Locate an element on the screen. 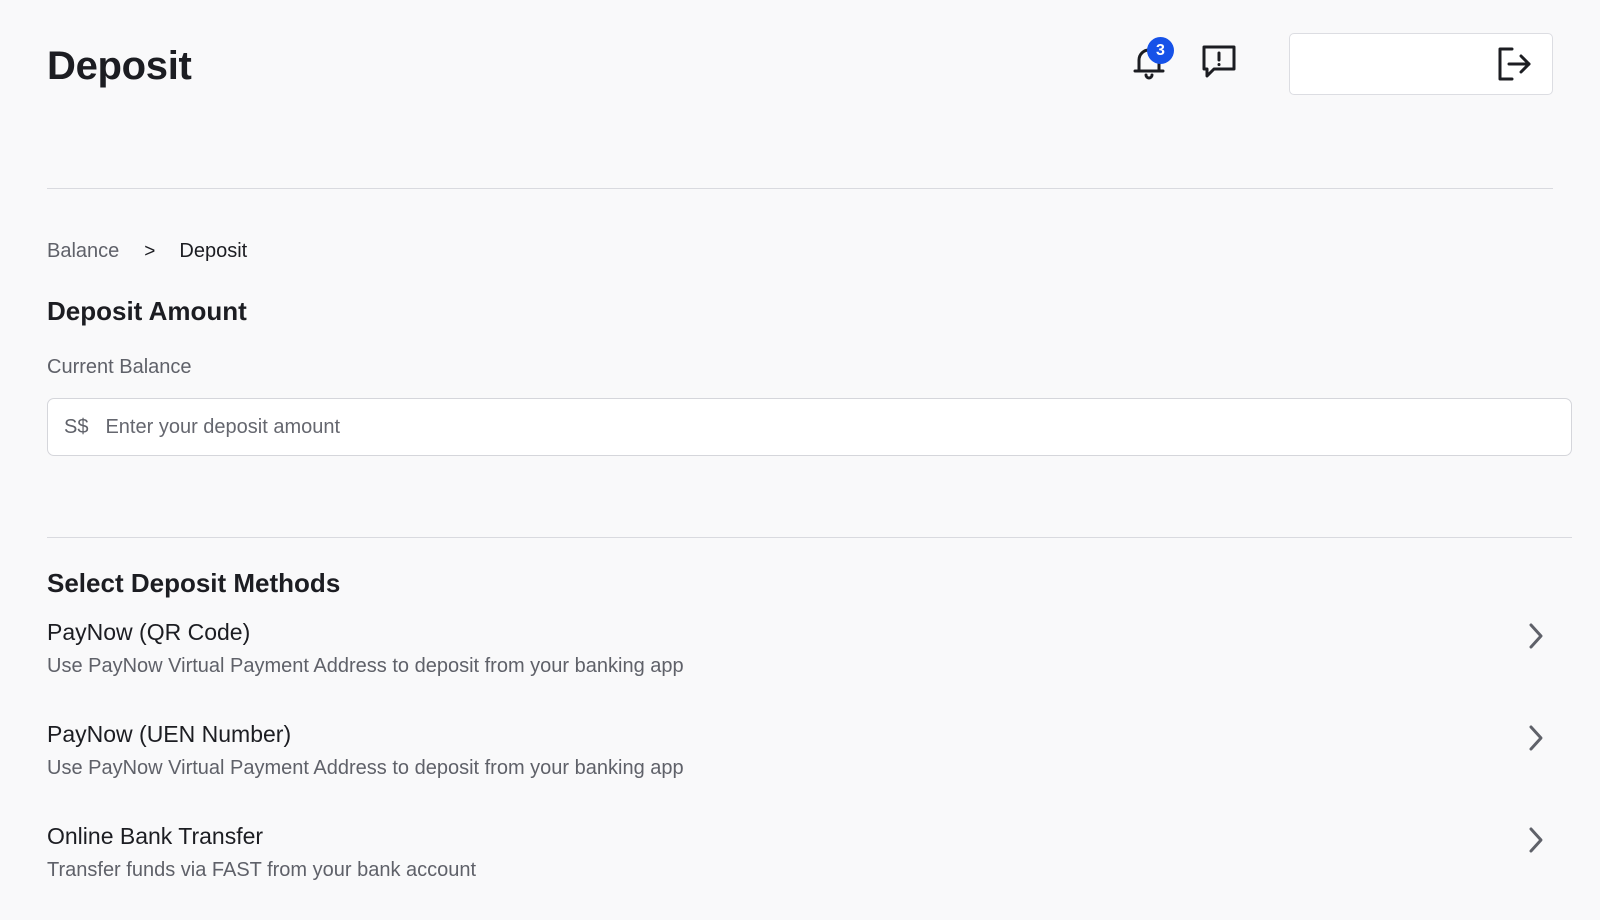 The width and height of the screenshot is (1600, 920). notification-count-badge: 3 is located at coordinates (1160, 50).